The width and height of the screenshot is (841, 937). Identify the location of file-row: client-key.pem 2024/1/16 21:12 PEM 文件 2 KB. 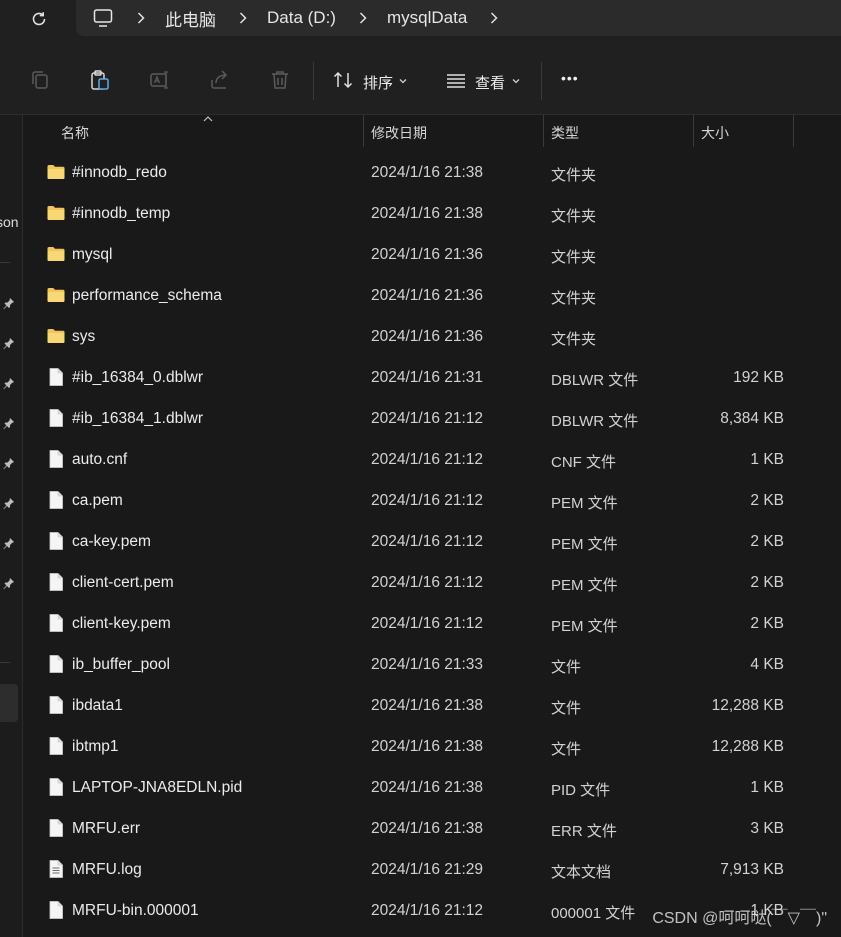
(432, 623).